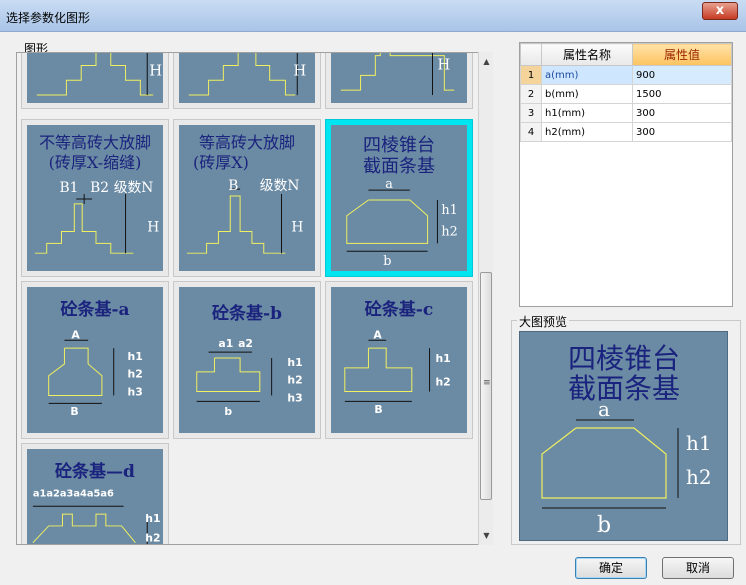  I want to click on tile-image: 等高砖大放脚 (砖厚X) B 级数N H, so click(247, 198).